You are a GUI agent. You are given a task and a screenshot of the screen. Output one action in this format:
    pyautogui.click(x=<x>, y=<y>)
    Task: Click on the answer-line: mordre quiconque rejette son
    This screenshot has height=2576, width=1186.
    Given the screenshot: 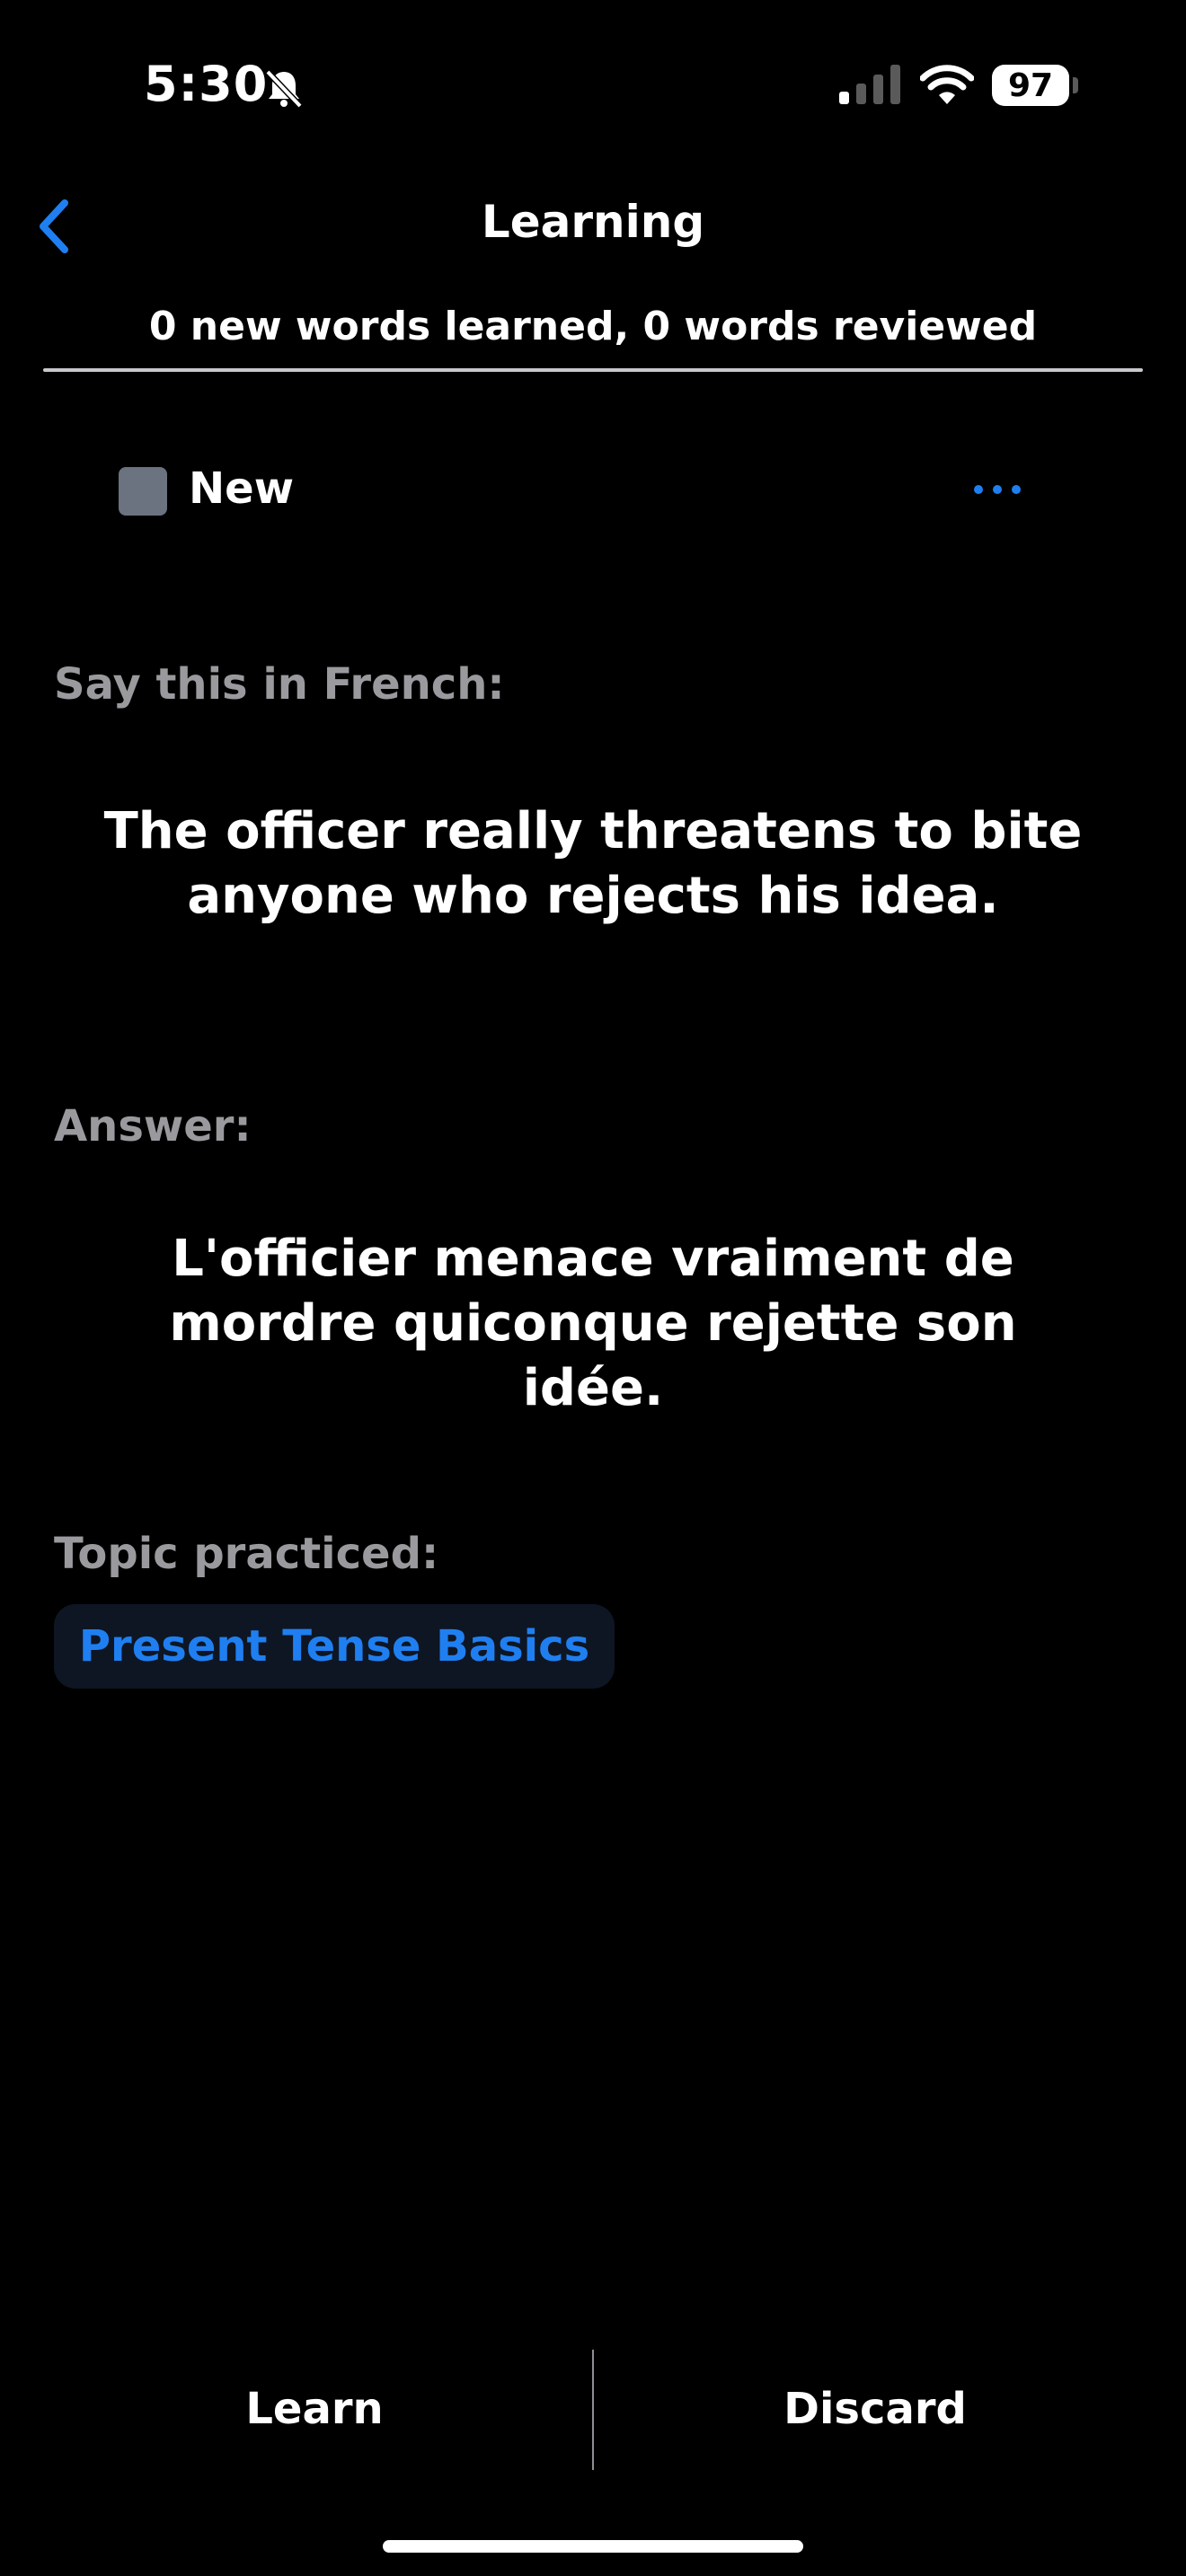 What is the action you would take?
    pyautogui.click(x=593, y=1323)
    